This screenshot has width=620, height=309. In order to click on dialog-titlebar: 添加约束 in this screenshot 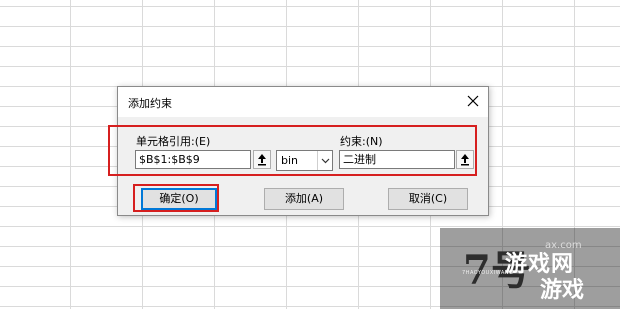, I will do `click(303, 102)`.